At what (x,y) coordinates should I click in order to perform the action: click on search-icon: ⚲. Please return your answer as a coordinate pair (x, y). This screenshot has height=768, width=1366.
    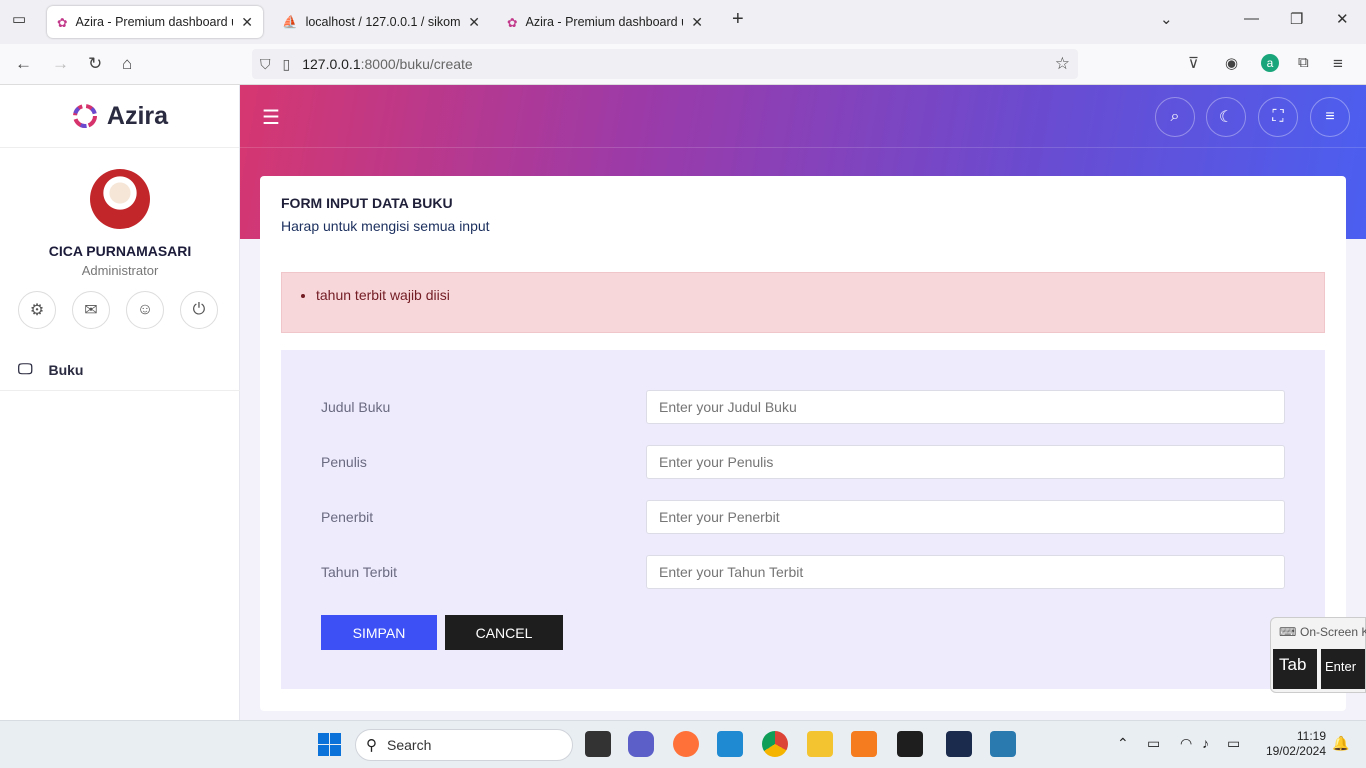
    Looking at the image, I should click on (371, 745).